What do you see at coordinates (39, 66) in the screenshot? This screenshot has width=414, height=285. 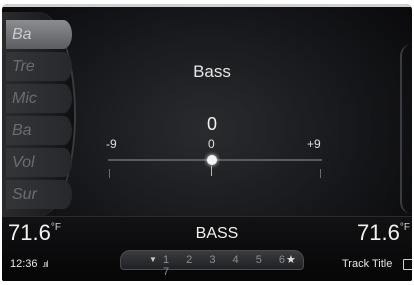 I see `menu-item-treble: Tre` at bounding box center [39, 66].